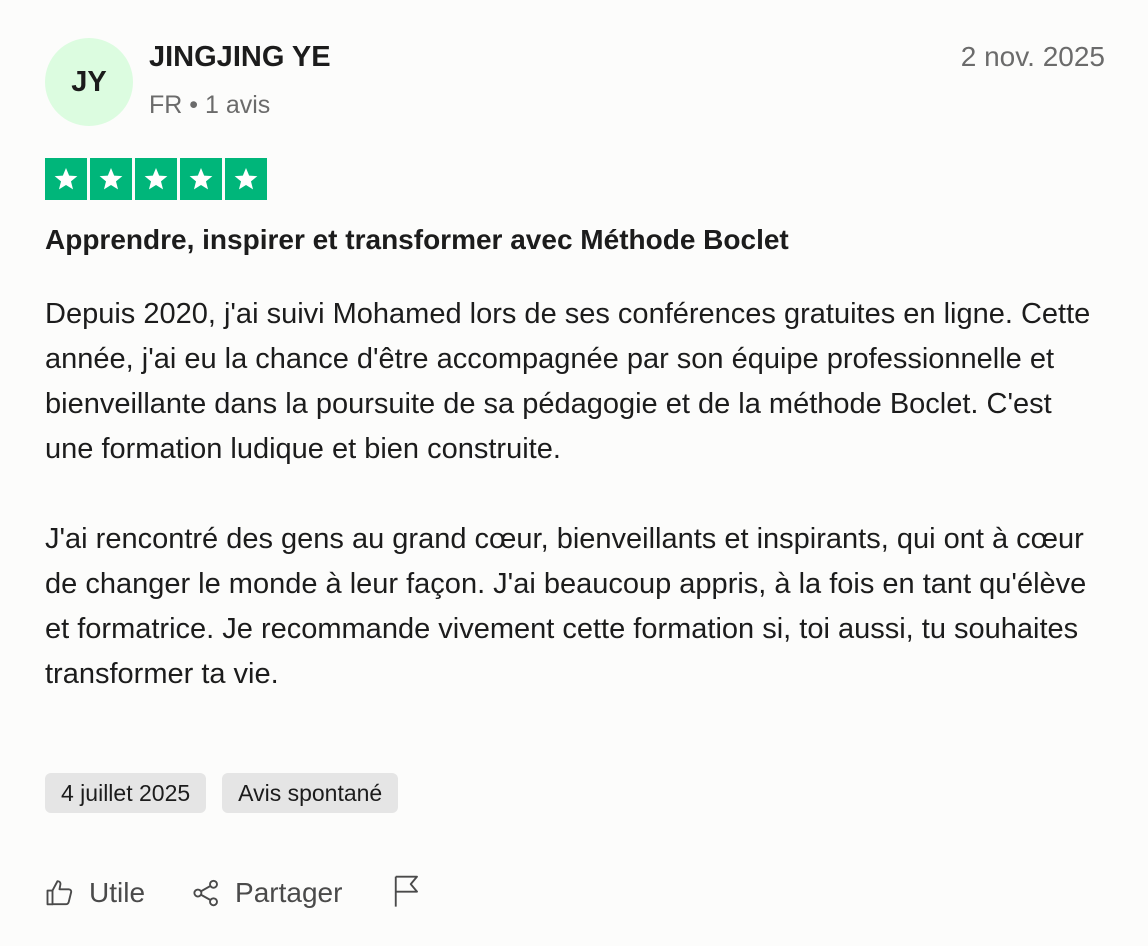 The height and width of the screenshot is (946, 1148). What do you see at coordinates (240, 57) in the screenshot?
I see `author-name: JINGJING YE` at bounding box center [240, 57].